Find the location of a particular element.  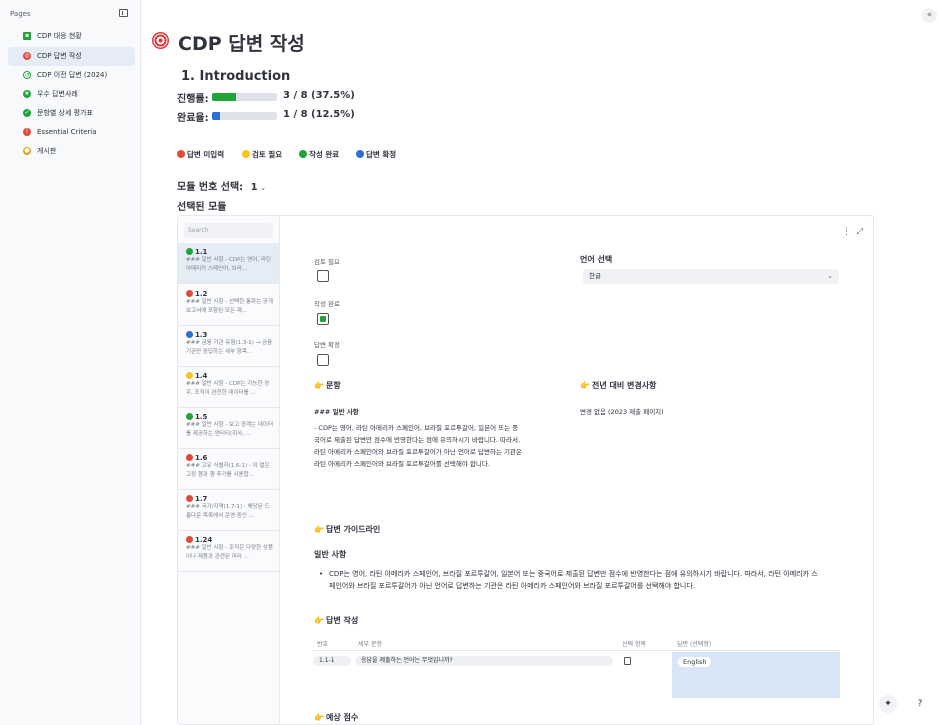

table-header-answer: 답변 (선택형) is located at coordinates (694, 644).